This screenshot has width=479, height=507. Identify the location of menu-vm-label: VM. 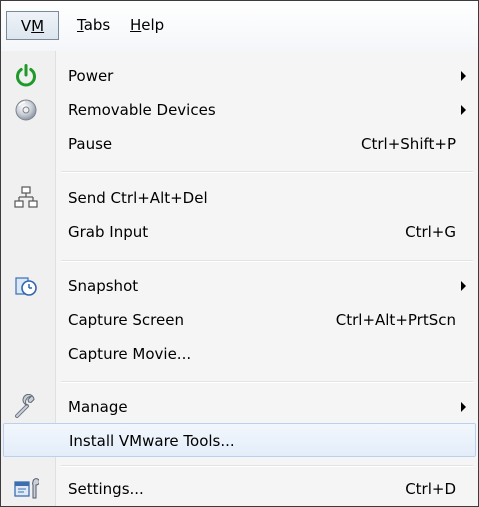
(32, 26).